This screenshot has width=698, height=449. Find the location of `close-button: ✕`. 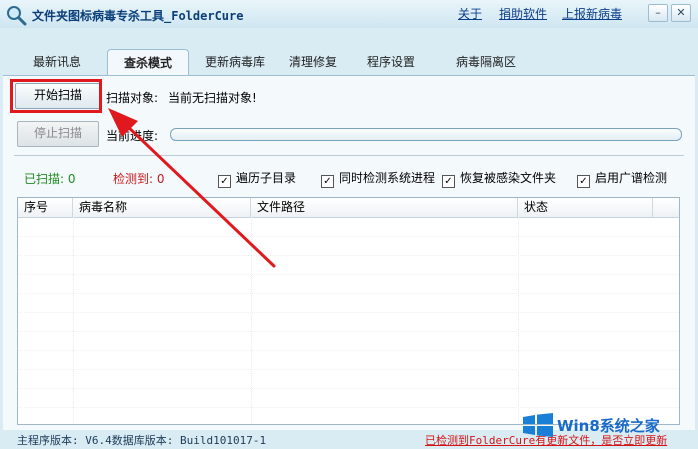

close-button: ✕ is located at coordinates (681, 13).